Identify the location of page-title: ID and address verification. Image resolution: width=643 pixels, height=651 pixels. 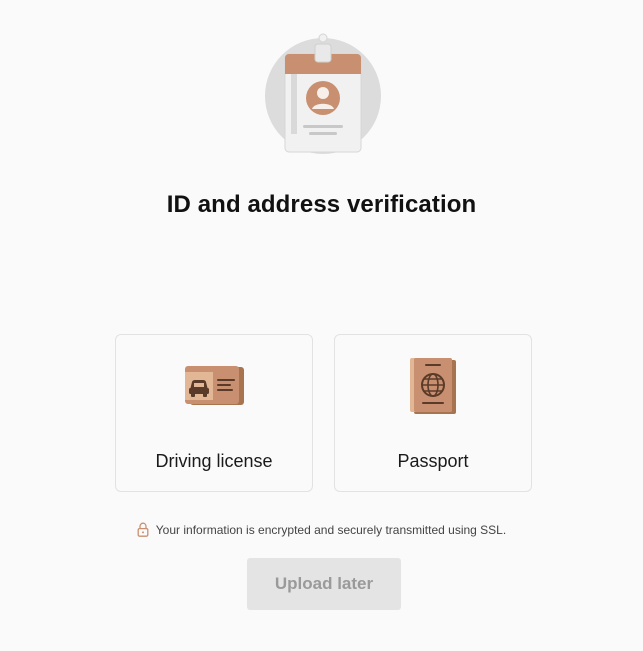
(321, 204).